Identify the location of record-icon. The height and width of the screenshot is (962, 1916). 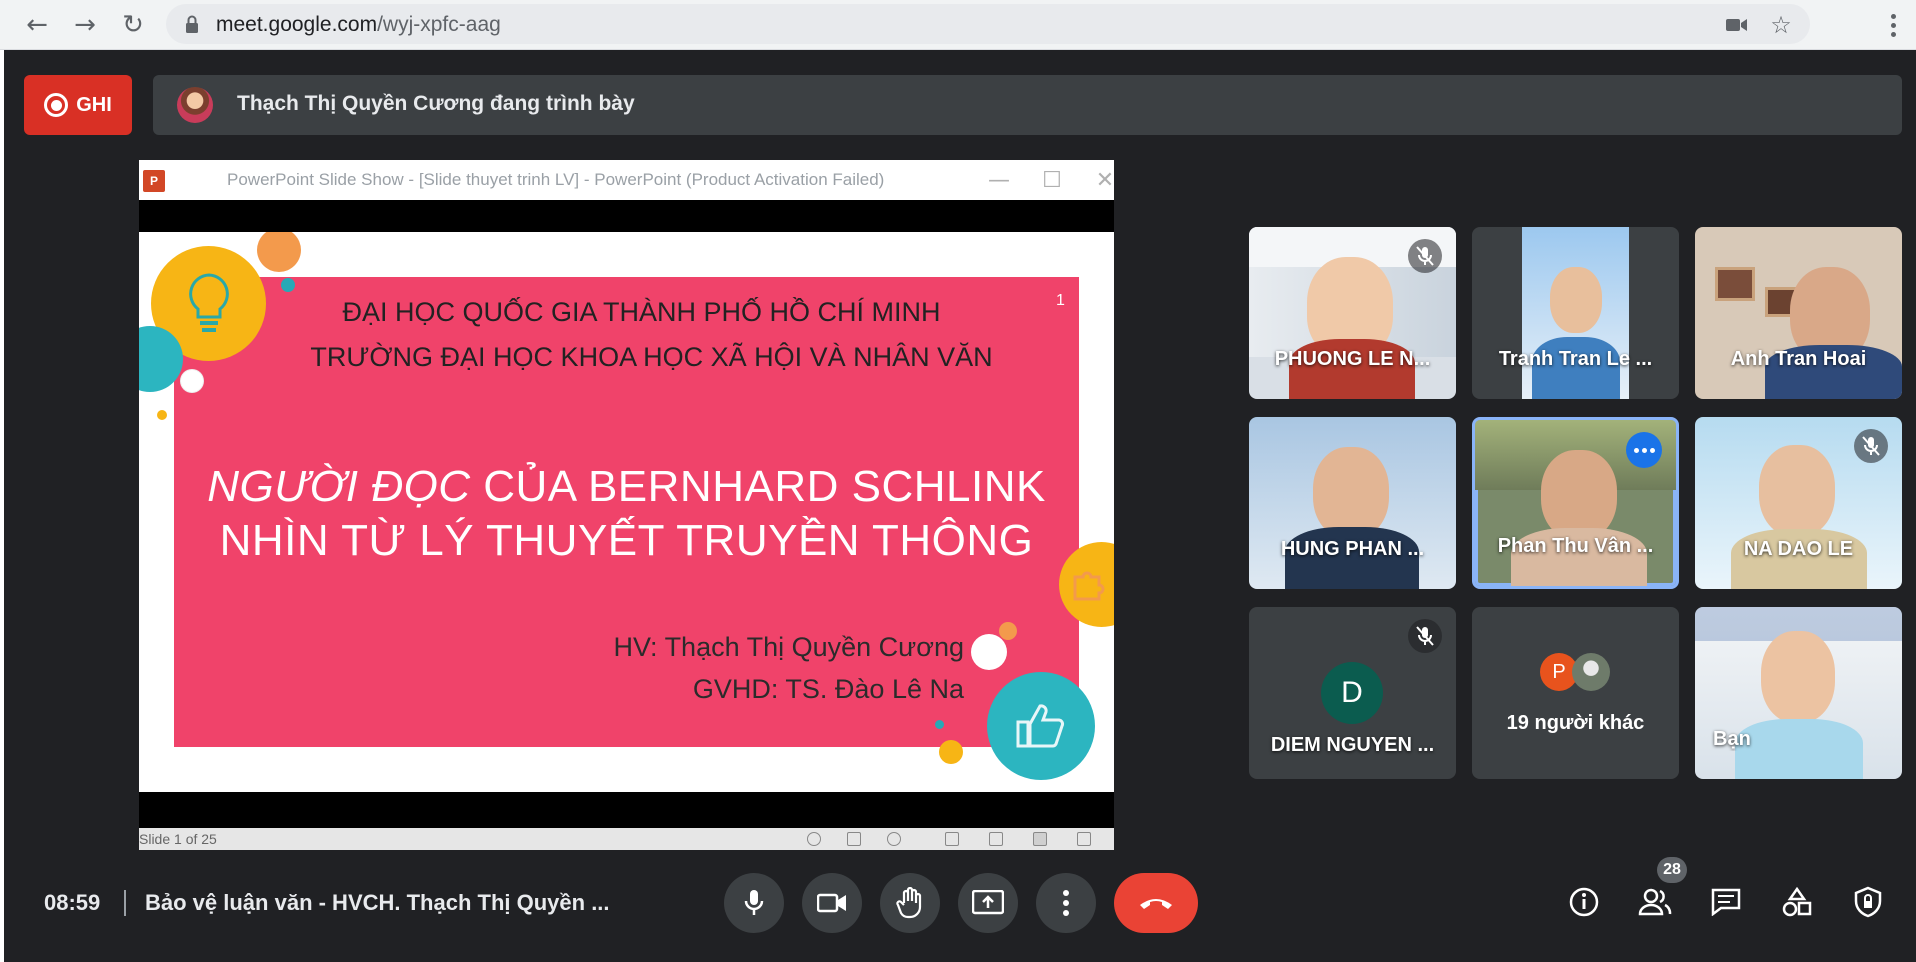
(56, 105).